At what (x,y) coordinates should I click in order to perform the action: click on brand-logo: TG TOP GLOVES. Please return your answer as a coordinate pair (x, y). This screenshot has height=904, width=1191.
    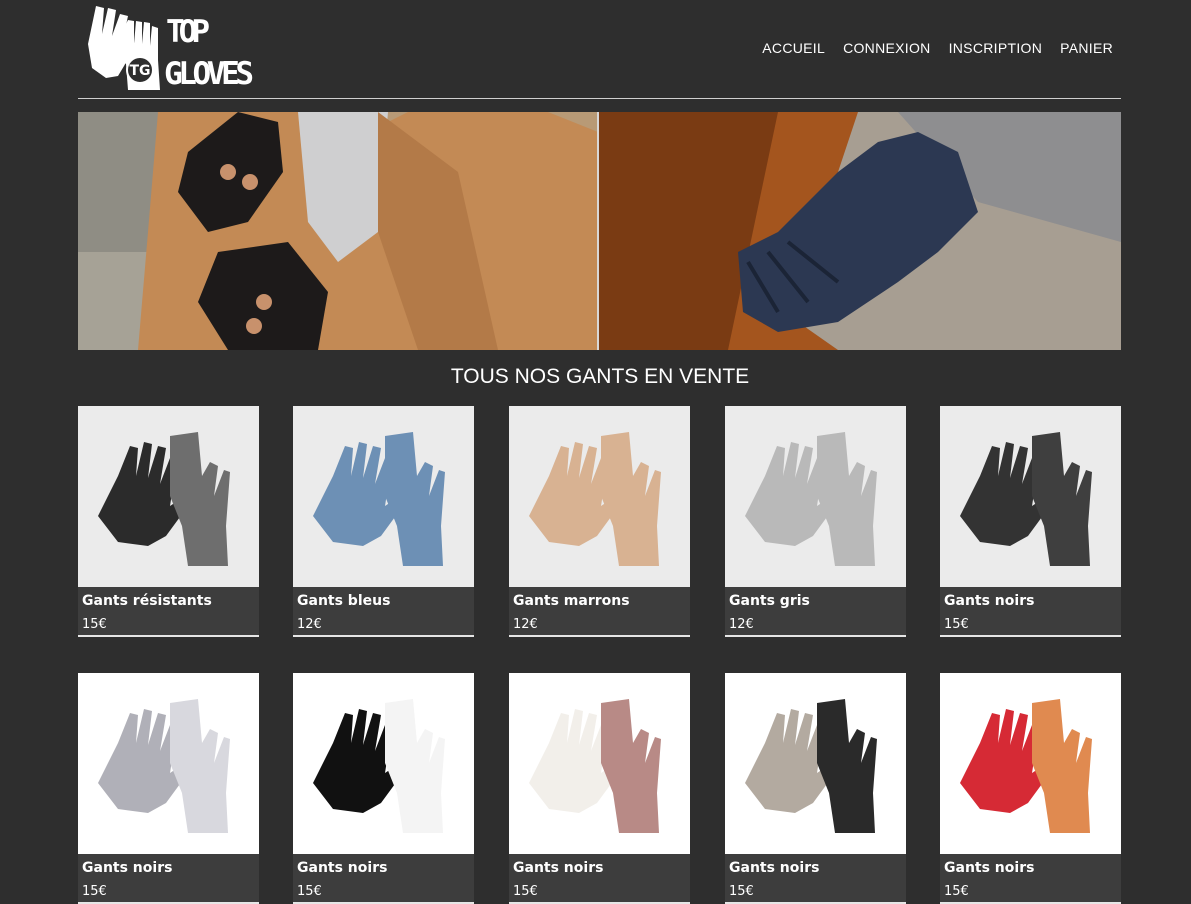
    Looking at the image, I should click on (168, 49).